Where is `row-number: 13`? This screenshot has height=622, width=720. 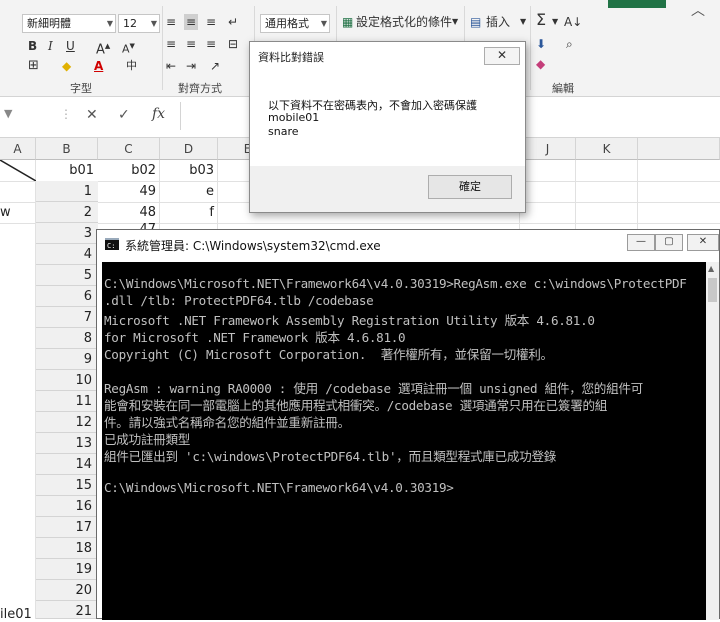 row-number: 13 is located at coordinates (67, 443).